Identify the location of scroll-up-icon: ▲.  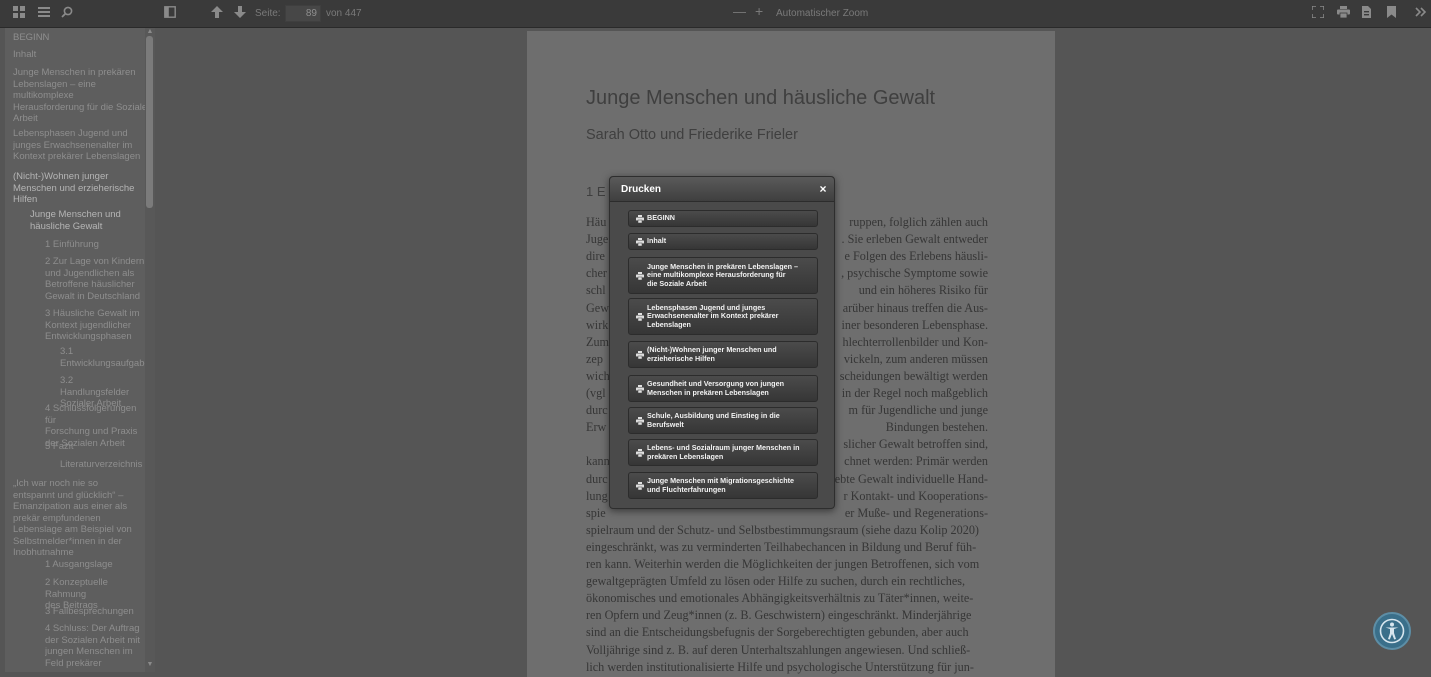
(150, 32).